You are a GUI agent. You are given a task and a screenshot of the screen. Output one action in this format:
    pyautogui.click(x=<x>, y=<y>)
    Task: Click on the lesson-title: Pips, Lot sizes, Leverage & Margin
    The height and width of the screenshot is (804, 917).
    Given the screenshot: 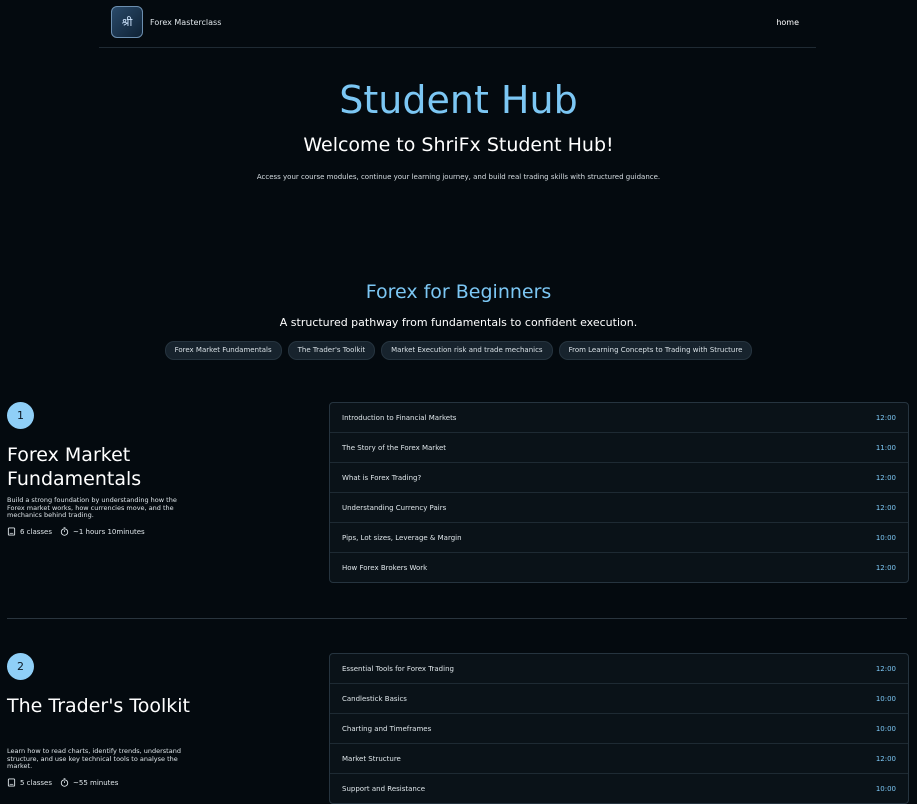 What is the action you would take?
    pyautogui.click(x=402, y=537)
    